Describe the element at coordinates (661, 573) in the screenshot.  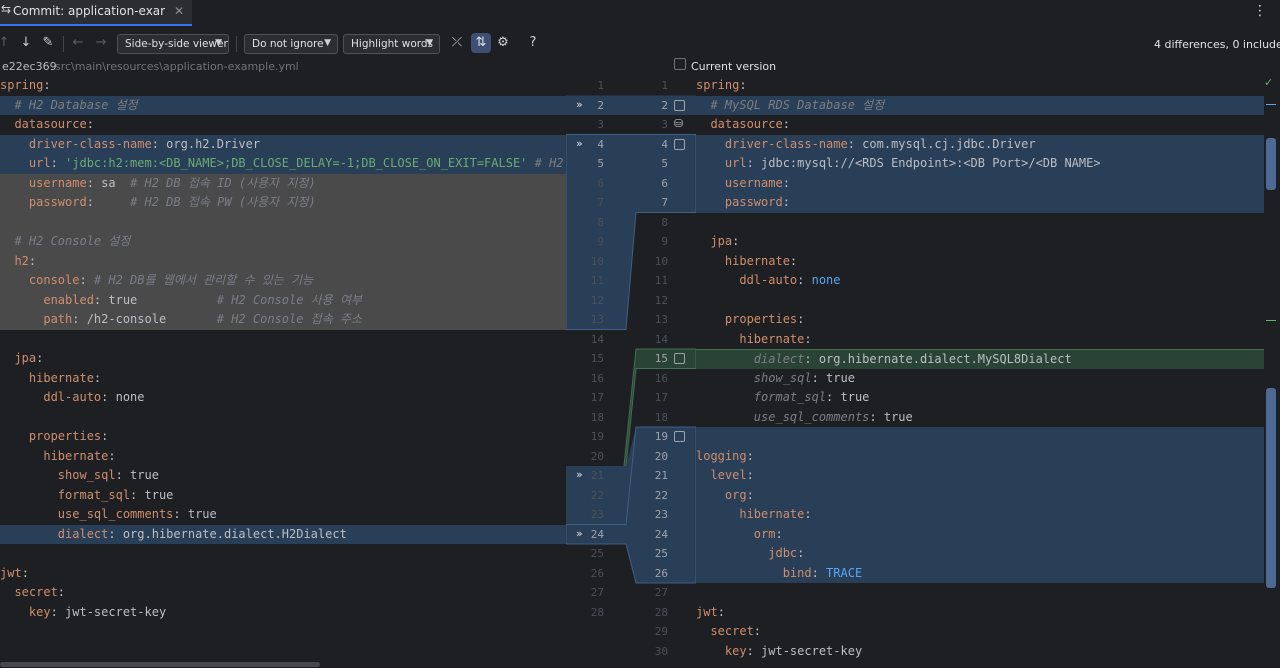
I see `line-number: 26` at that location.